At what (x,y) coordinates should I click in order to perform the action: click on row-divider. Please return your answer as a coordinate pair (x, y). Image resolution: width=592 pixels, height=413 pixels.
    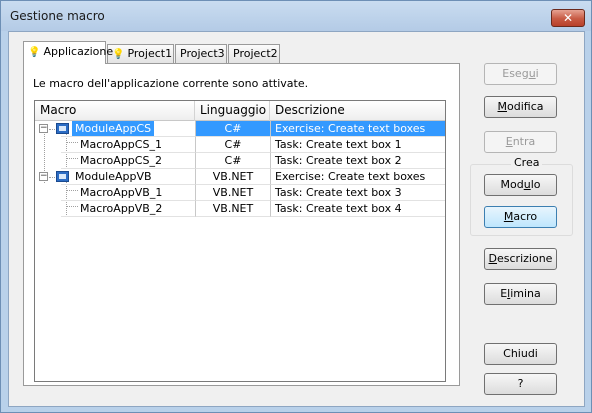
    Looking at the image, I should click on (128, 216).